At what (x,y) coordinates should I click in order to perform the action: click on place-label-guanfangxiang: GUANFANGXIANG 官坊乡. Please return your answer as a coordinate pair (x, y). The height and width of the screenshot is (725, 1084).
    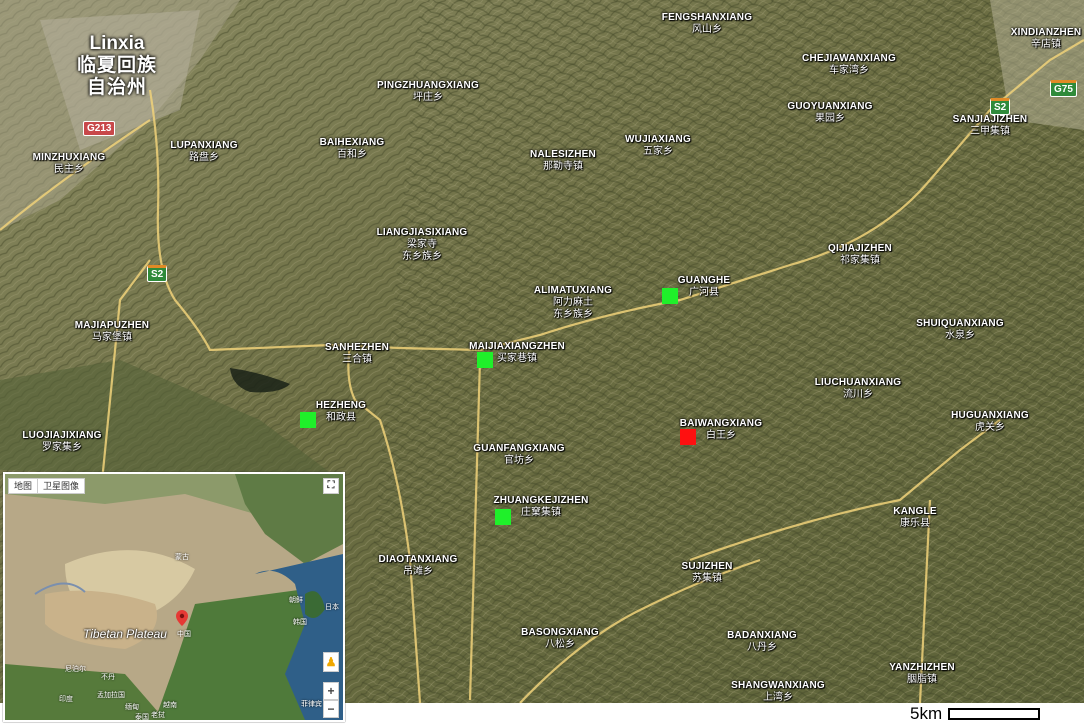
    Looking at the image, I should click on (519, 455).